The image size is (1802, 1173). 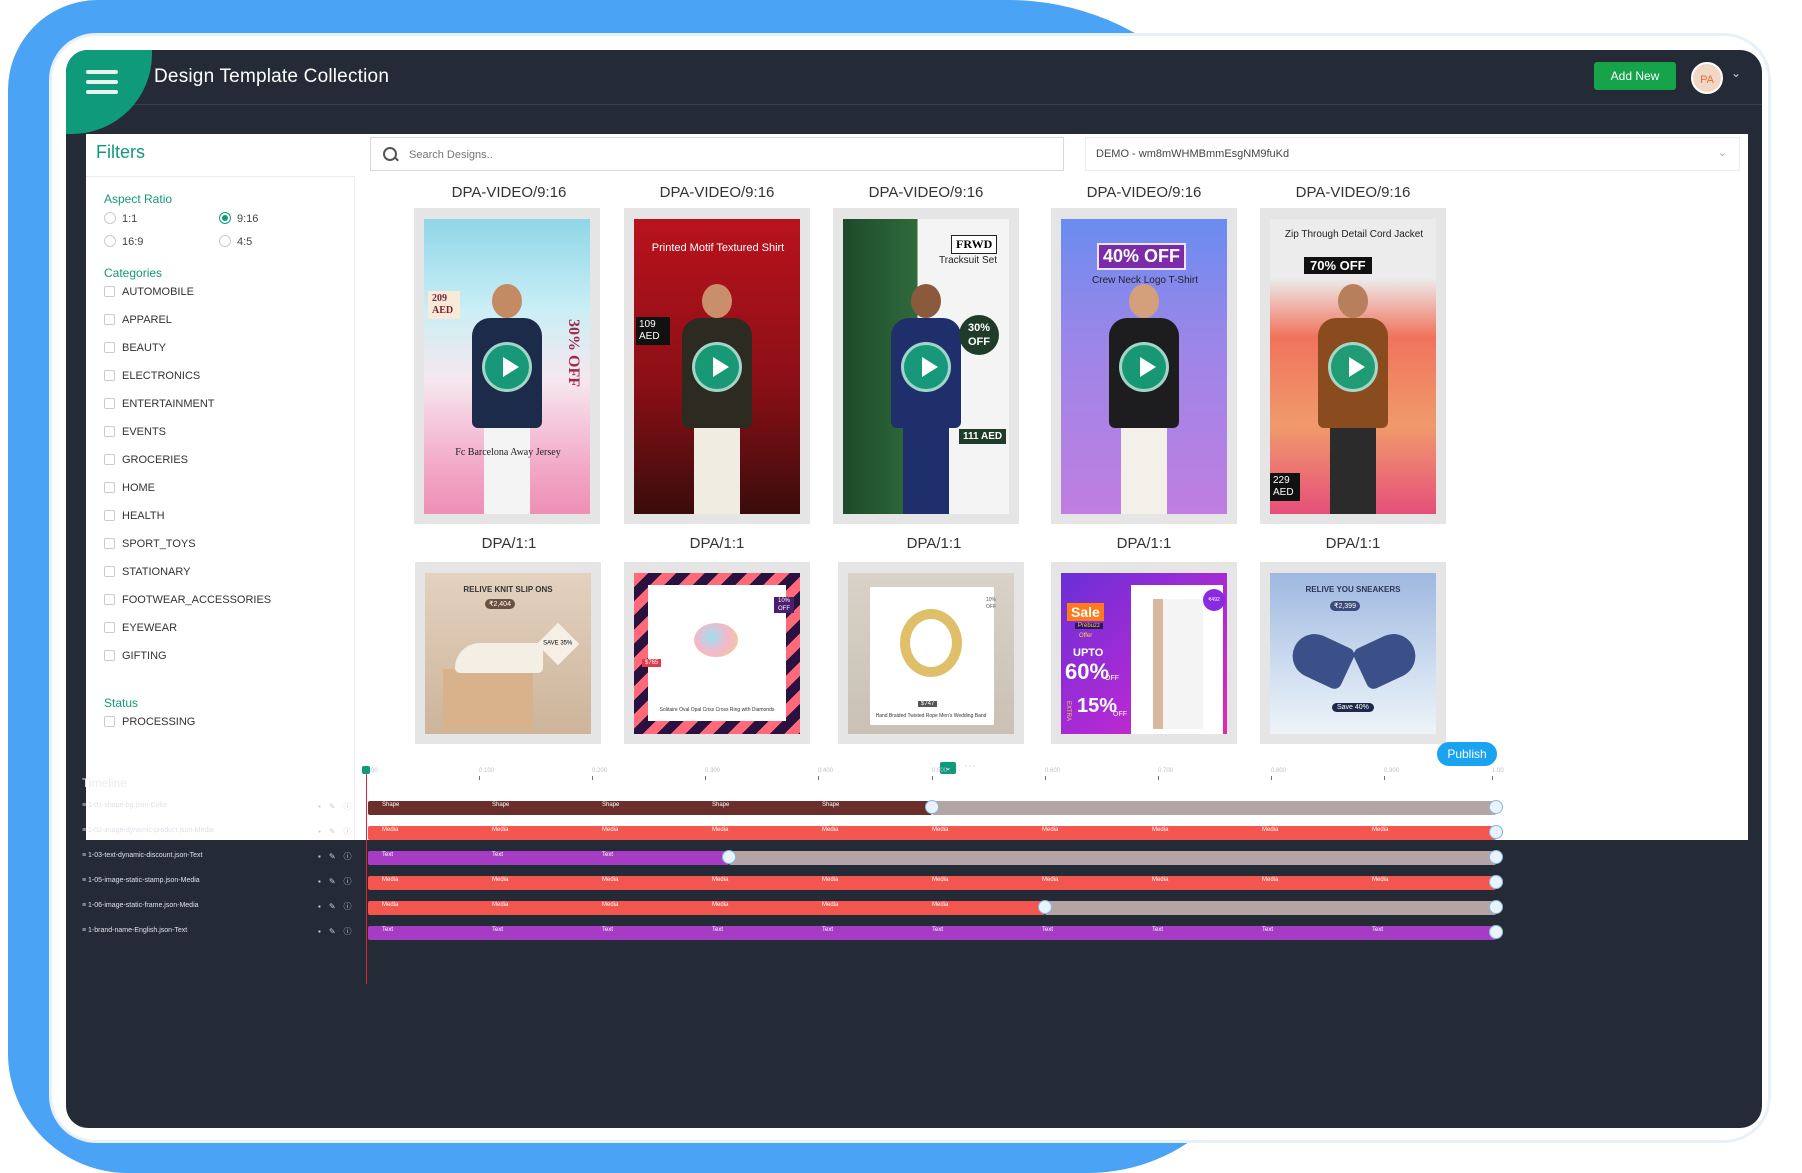 What do you see at coordinates (366, 770) in the screenshot?
I see `playhead-handle` at bounding box center [366, 770].